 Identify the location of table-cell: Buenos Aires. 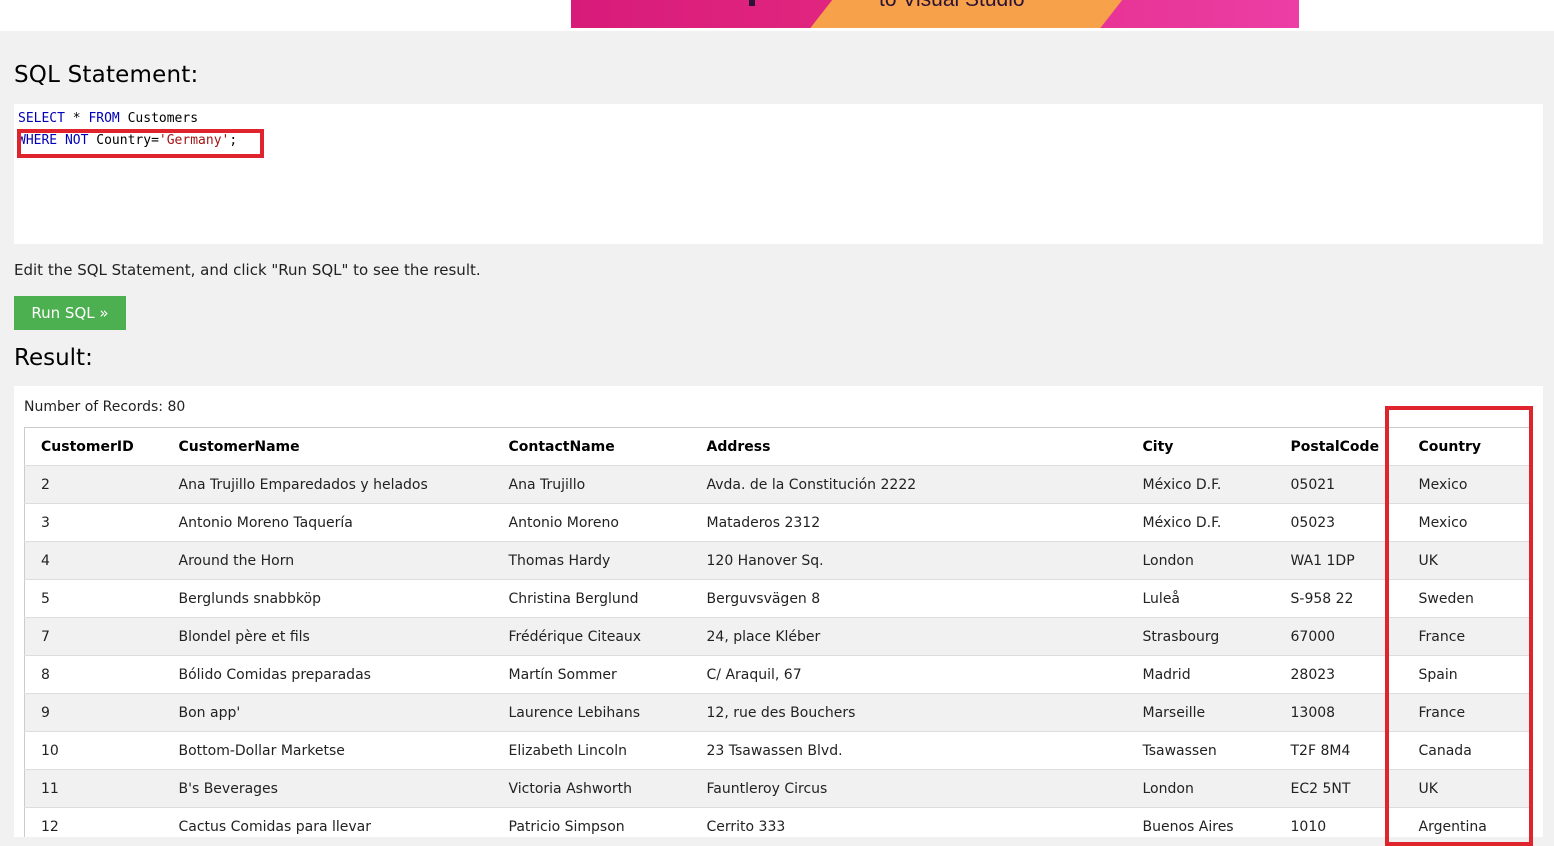
(1188, 826).